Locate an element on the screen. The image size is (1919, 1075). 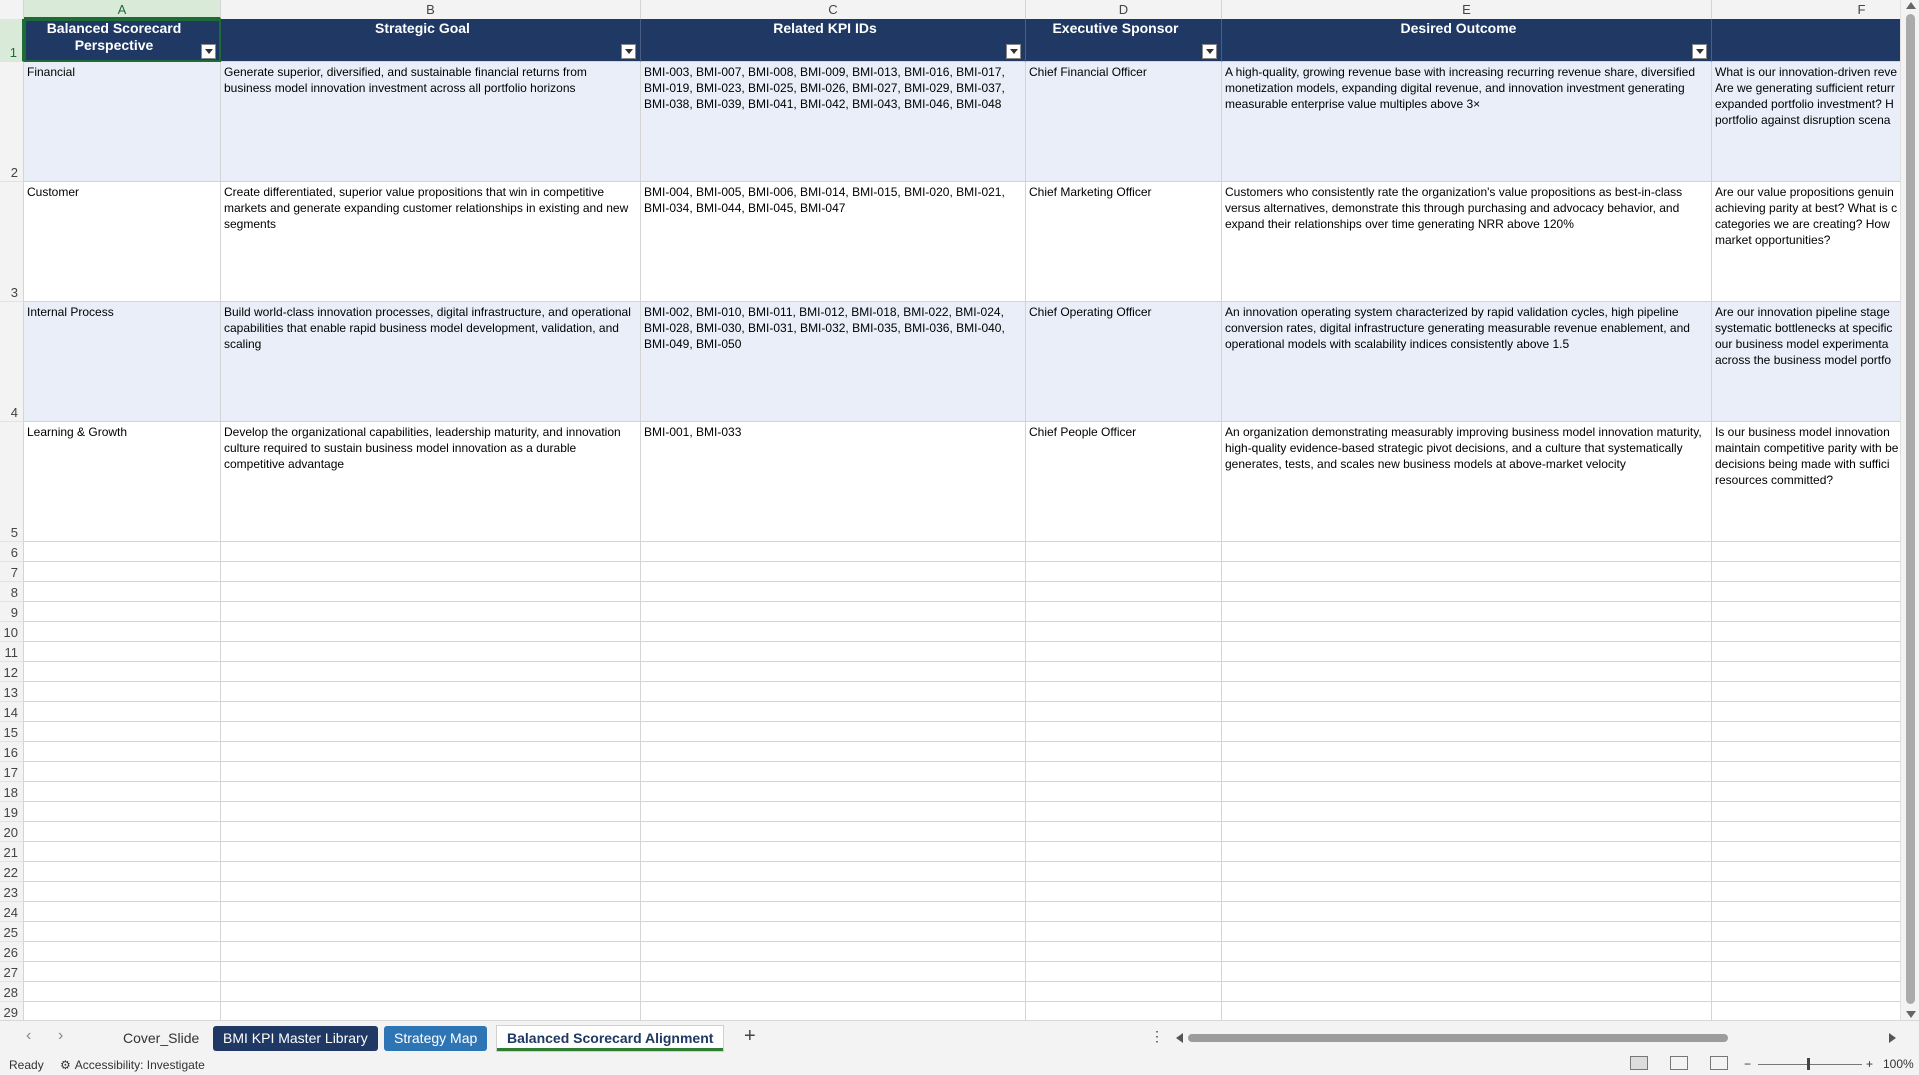
row-header-2: 2 is located at coordinates (12, 122).